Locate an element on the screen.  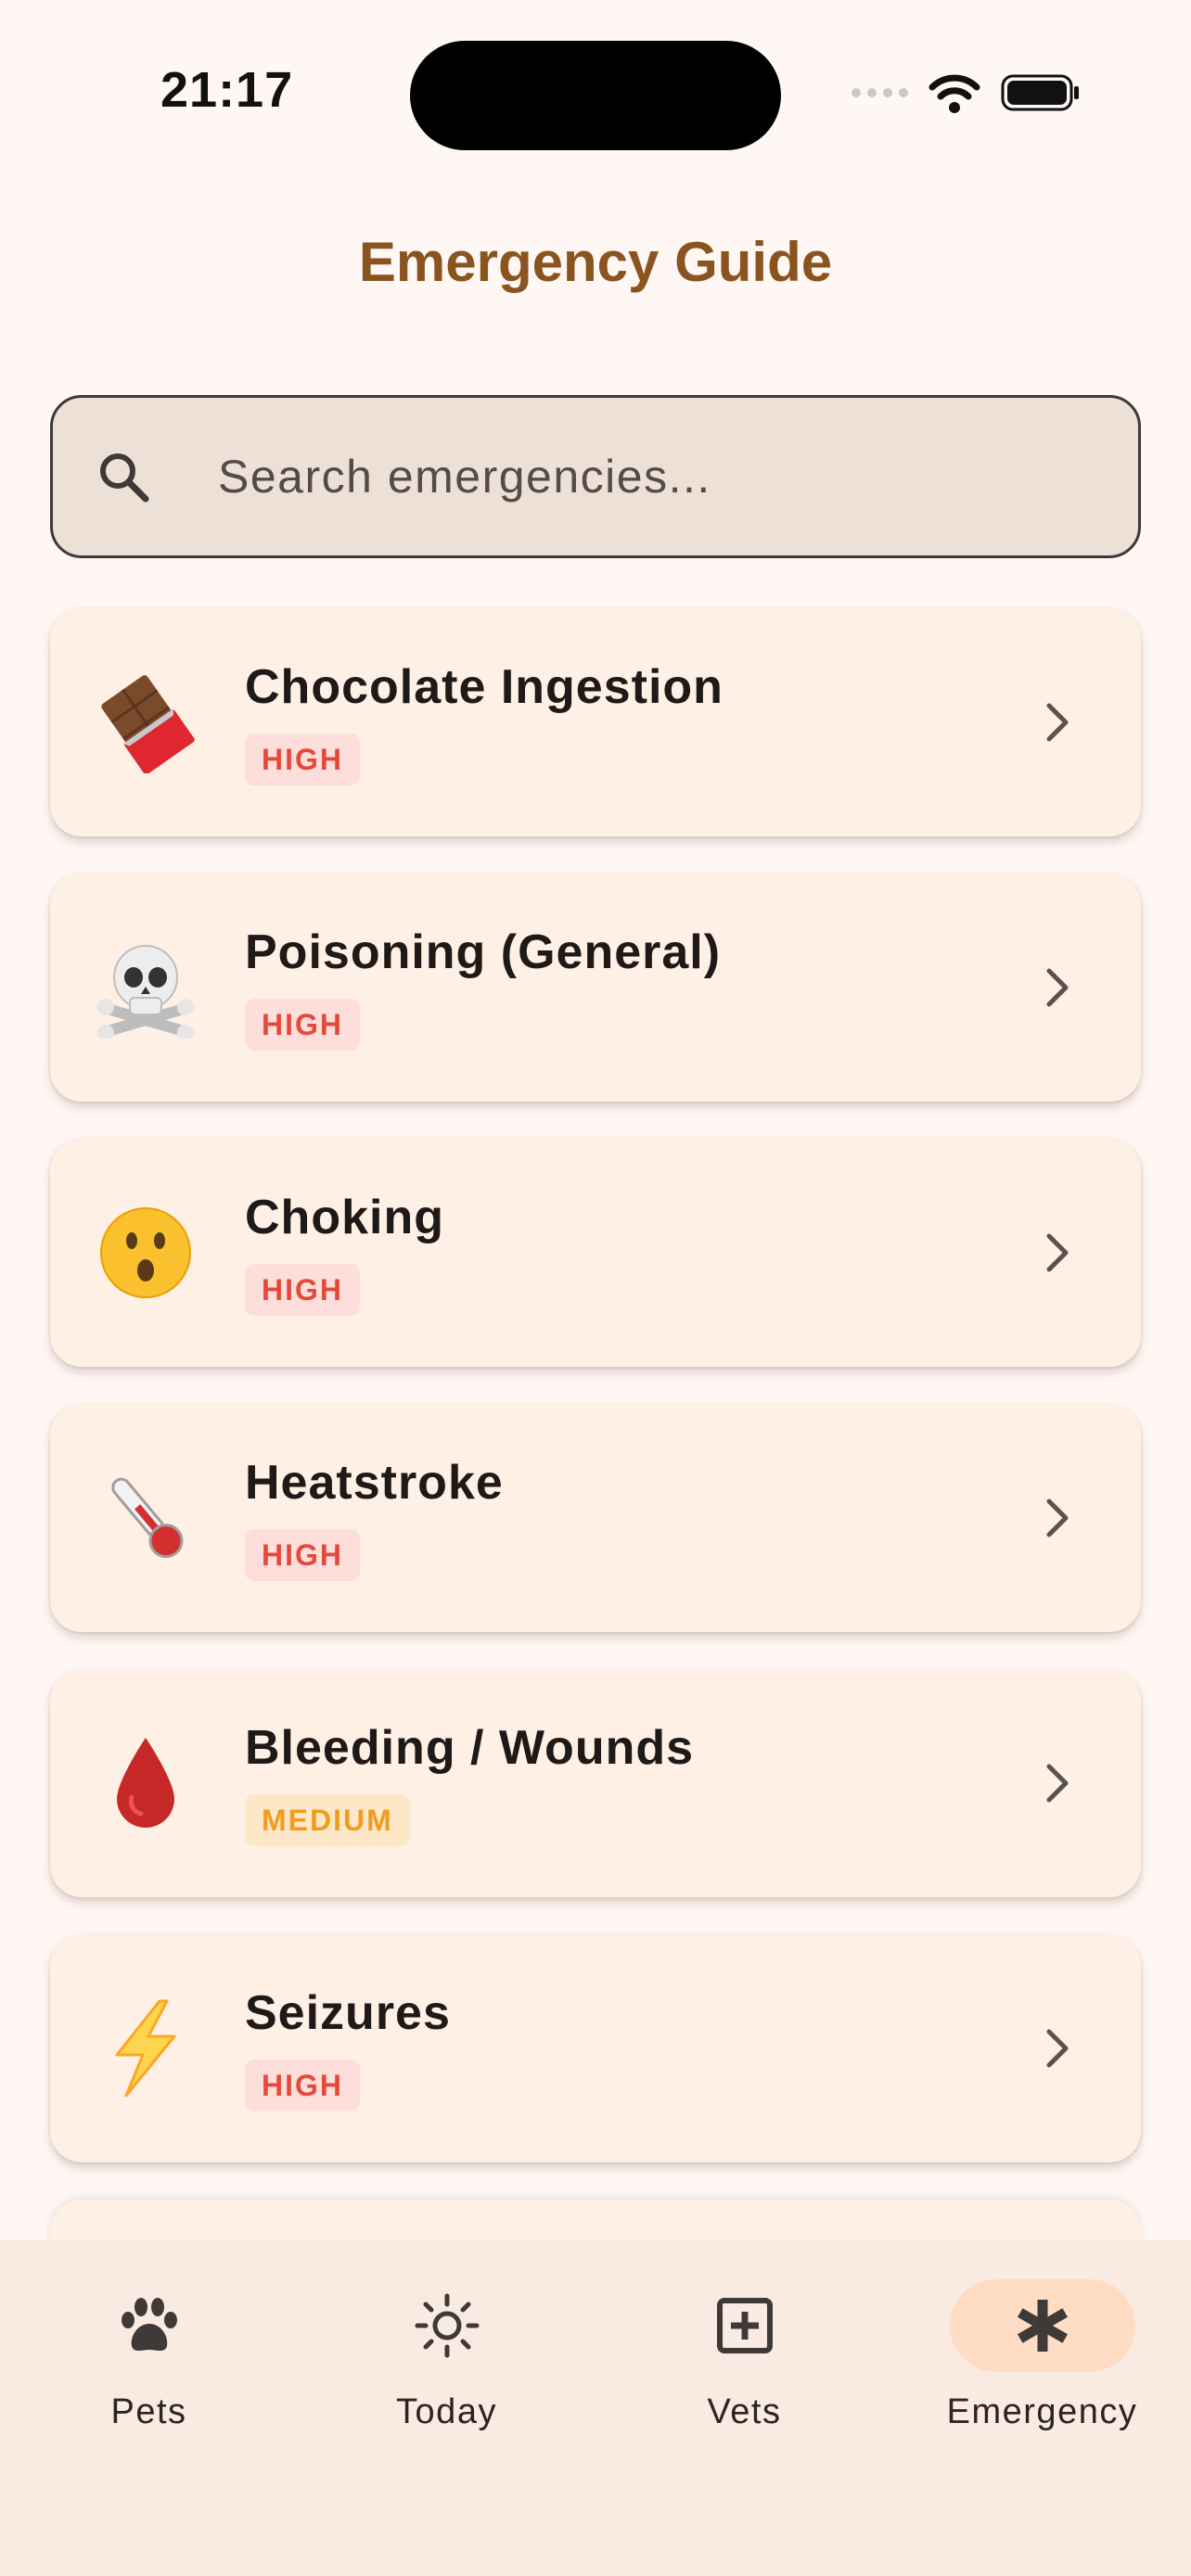
nav-item-today: Today is located at coordinates (447, 2408).